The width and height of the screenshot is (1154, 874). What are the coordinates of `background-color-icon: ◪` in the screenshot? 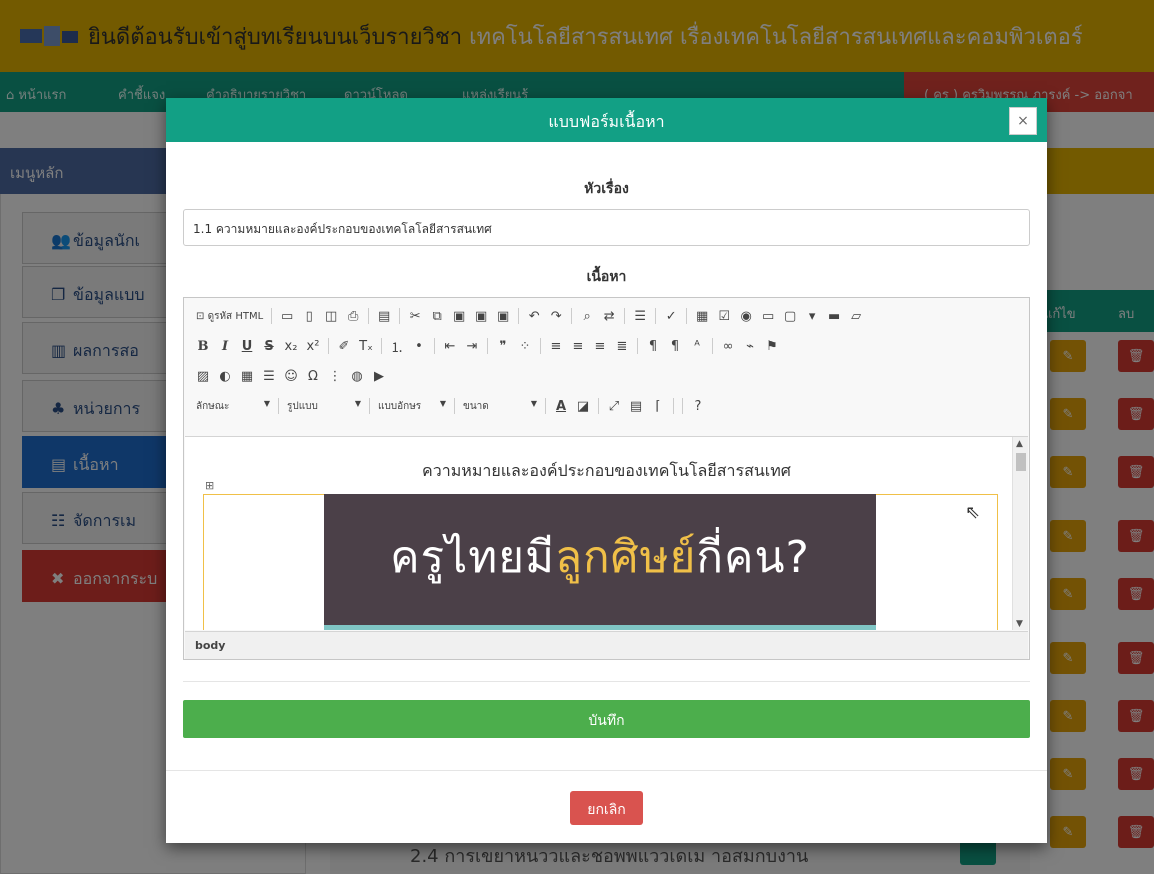 It's located at (583, 406).